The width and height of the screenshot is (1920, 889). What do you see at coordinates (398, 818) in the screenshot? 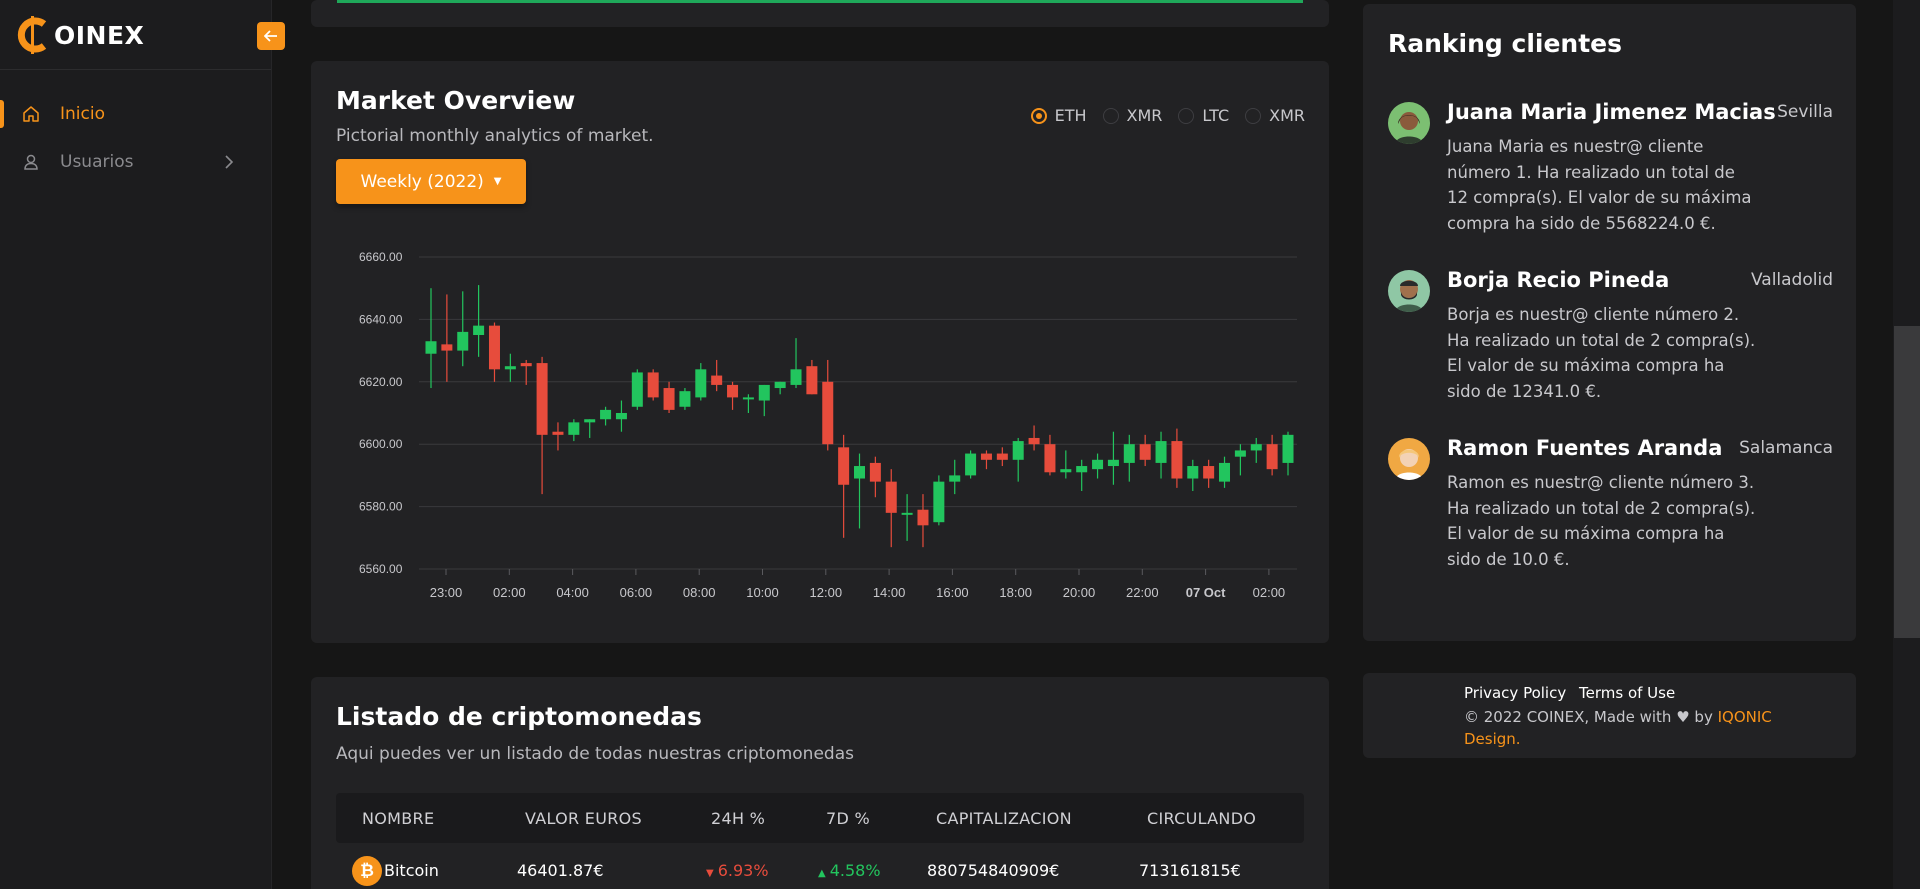
I see `col-nombre: NOMBRE` at bounding box center [398, 818].